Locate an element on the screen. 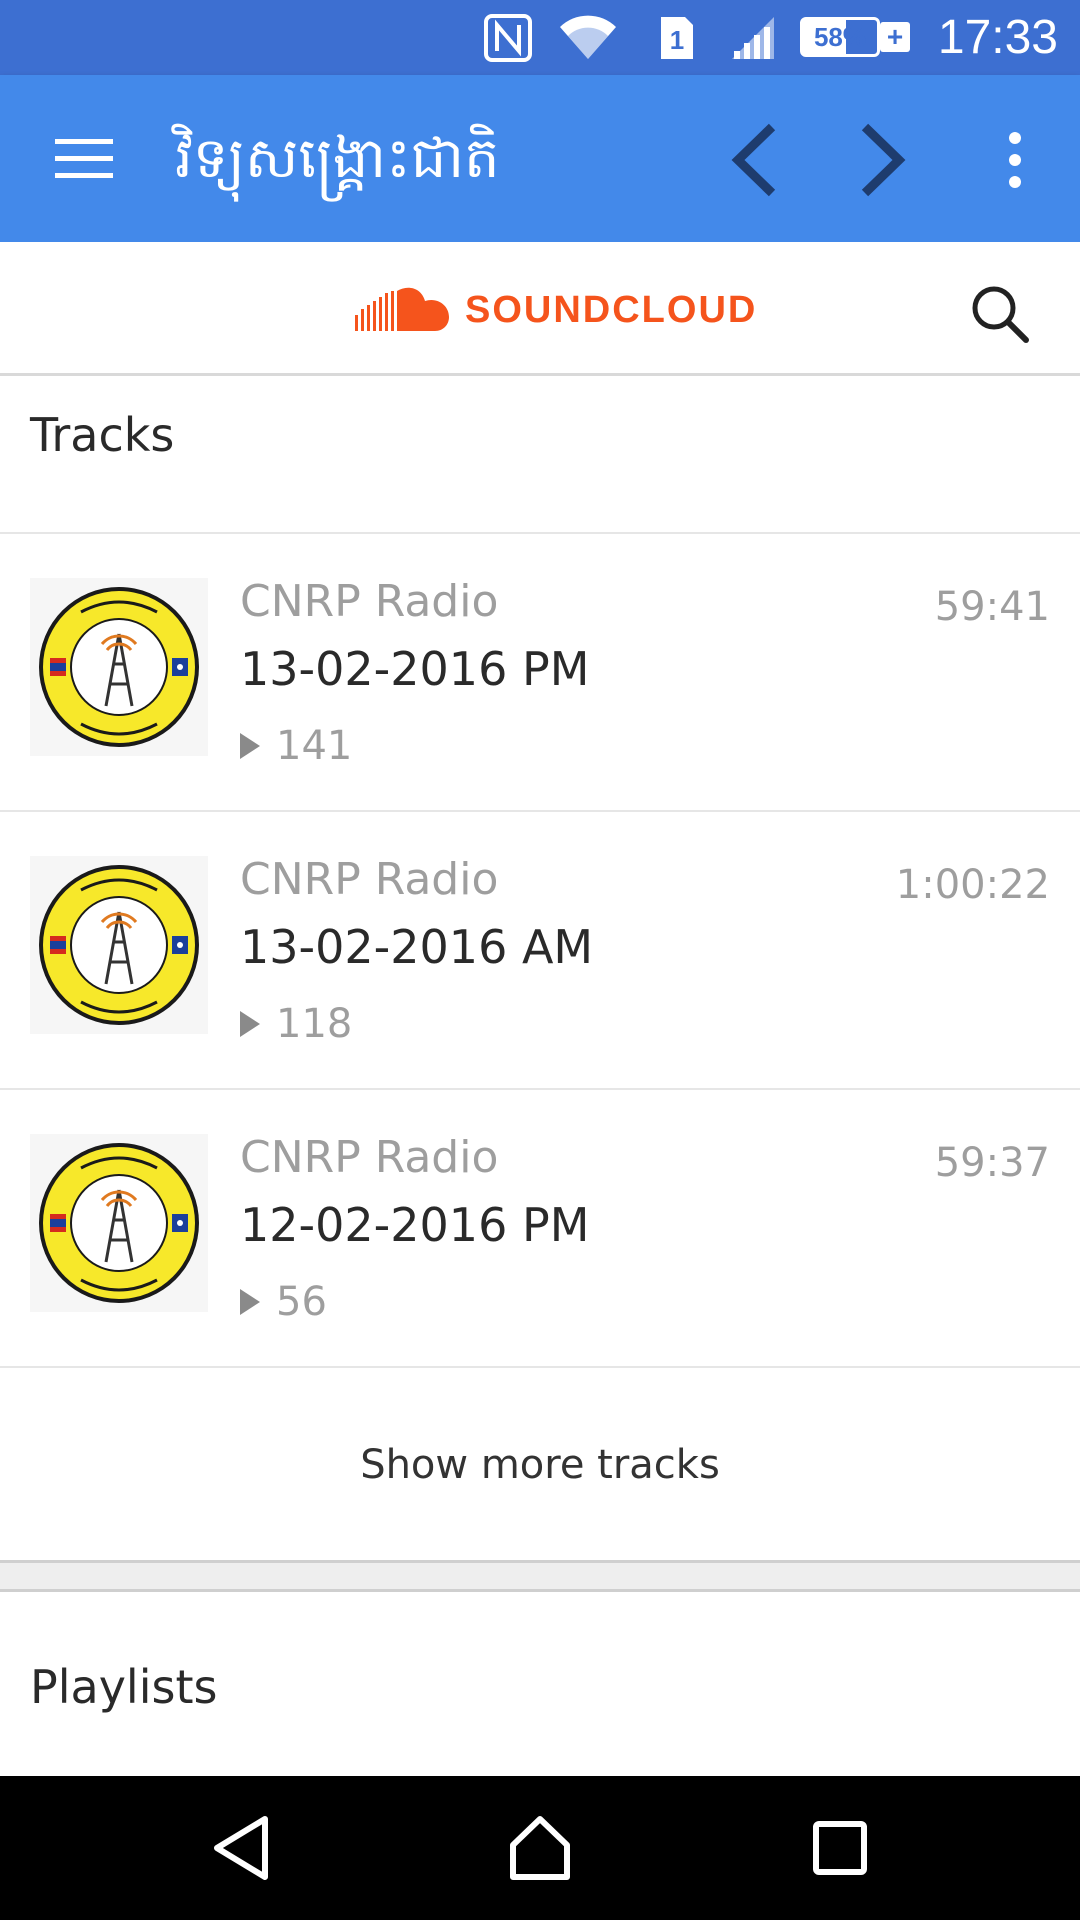 This screenshot has width=1080, height=1920. sim-icon: 1 is located at coordinates (677, 38).